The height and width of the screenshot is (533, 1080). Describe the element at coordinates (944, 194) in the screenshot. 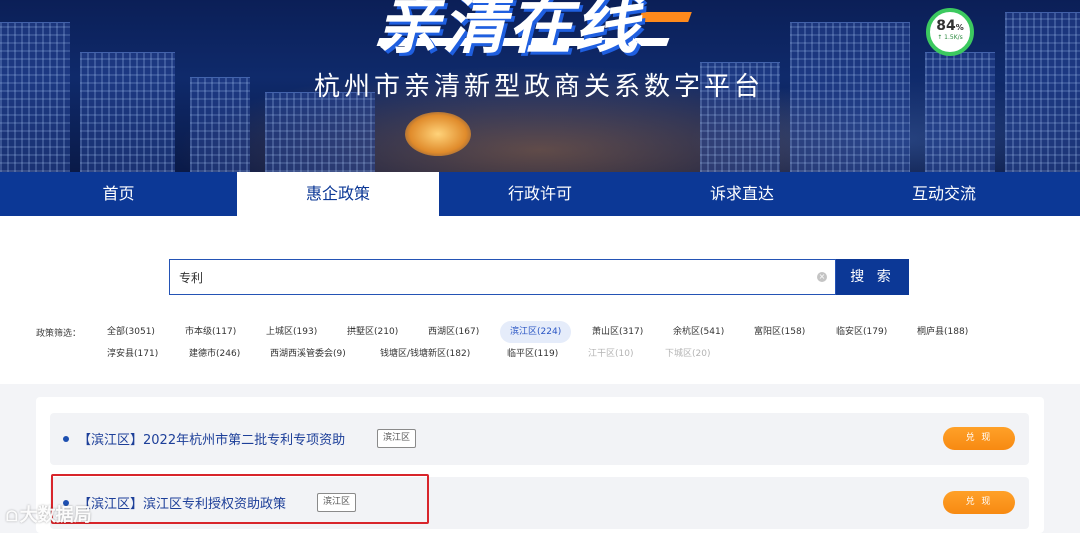

I see `nav-interaction: 互动交流` at that location.